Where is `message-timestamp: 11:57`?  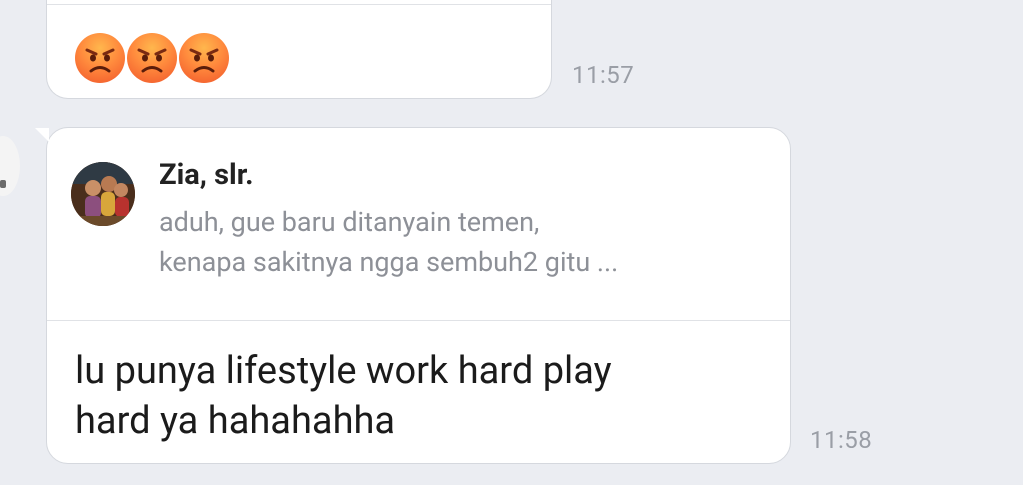 message-timestamp: 11:57 is located at coordinates (603, 75).